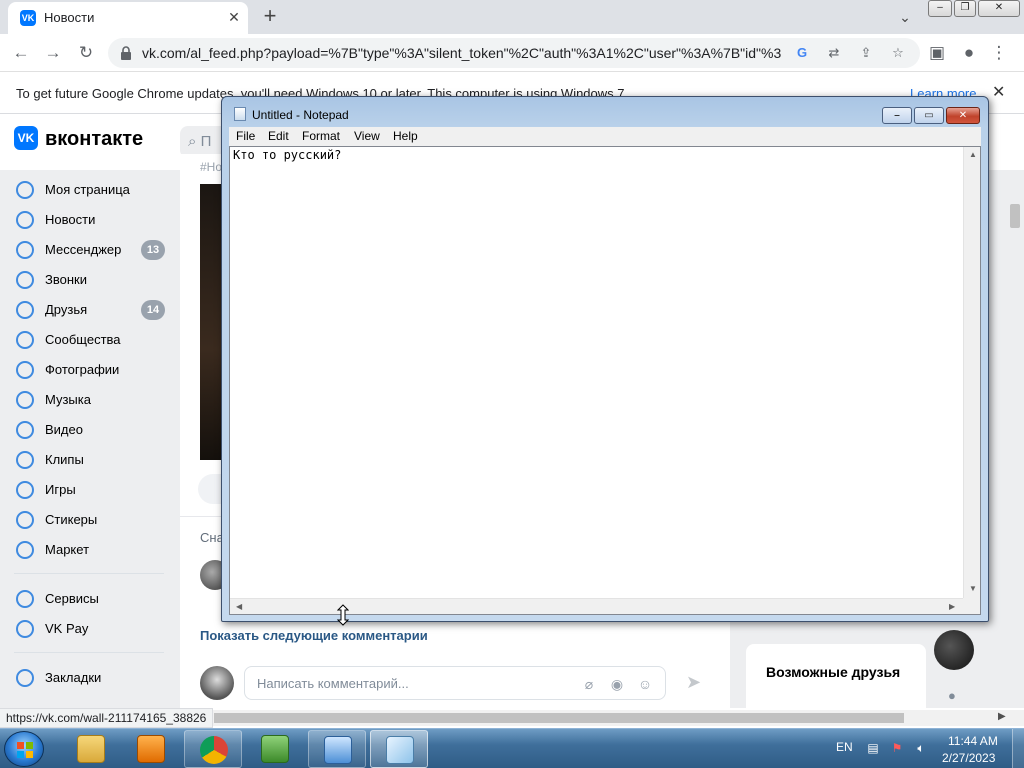  I want to click on new-tab-button: +, so click(270, 16).